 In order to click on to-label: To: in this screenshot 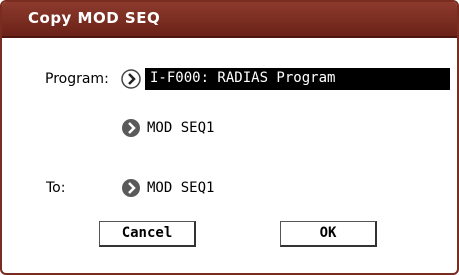, I will do `click(56, 188)`.